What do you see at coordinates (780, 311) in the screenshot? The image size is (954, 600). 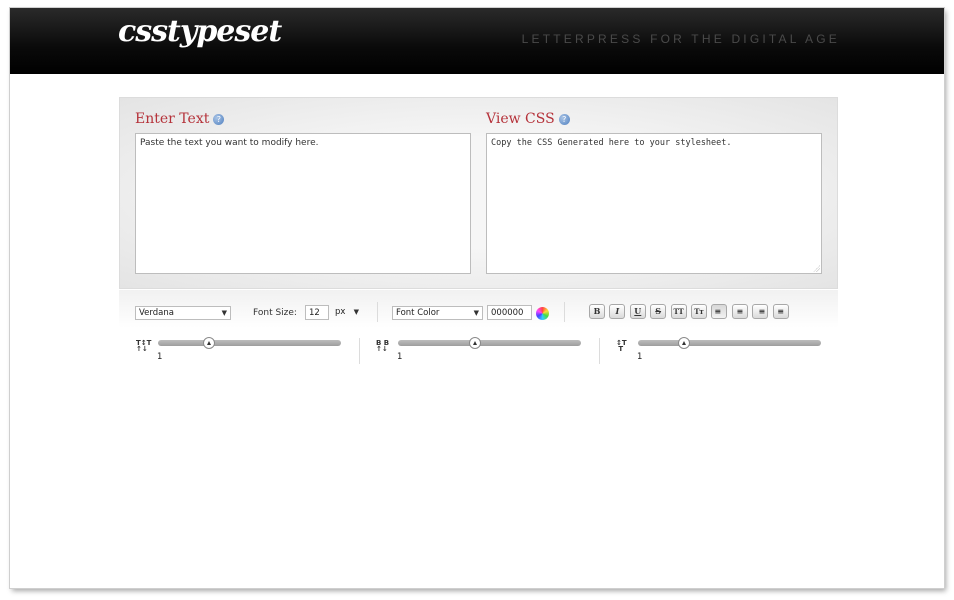 I see `justify-button: ≡` at bounding box center [780, 311].